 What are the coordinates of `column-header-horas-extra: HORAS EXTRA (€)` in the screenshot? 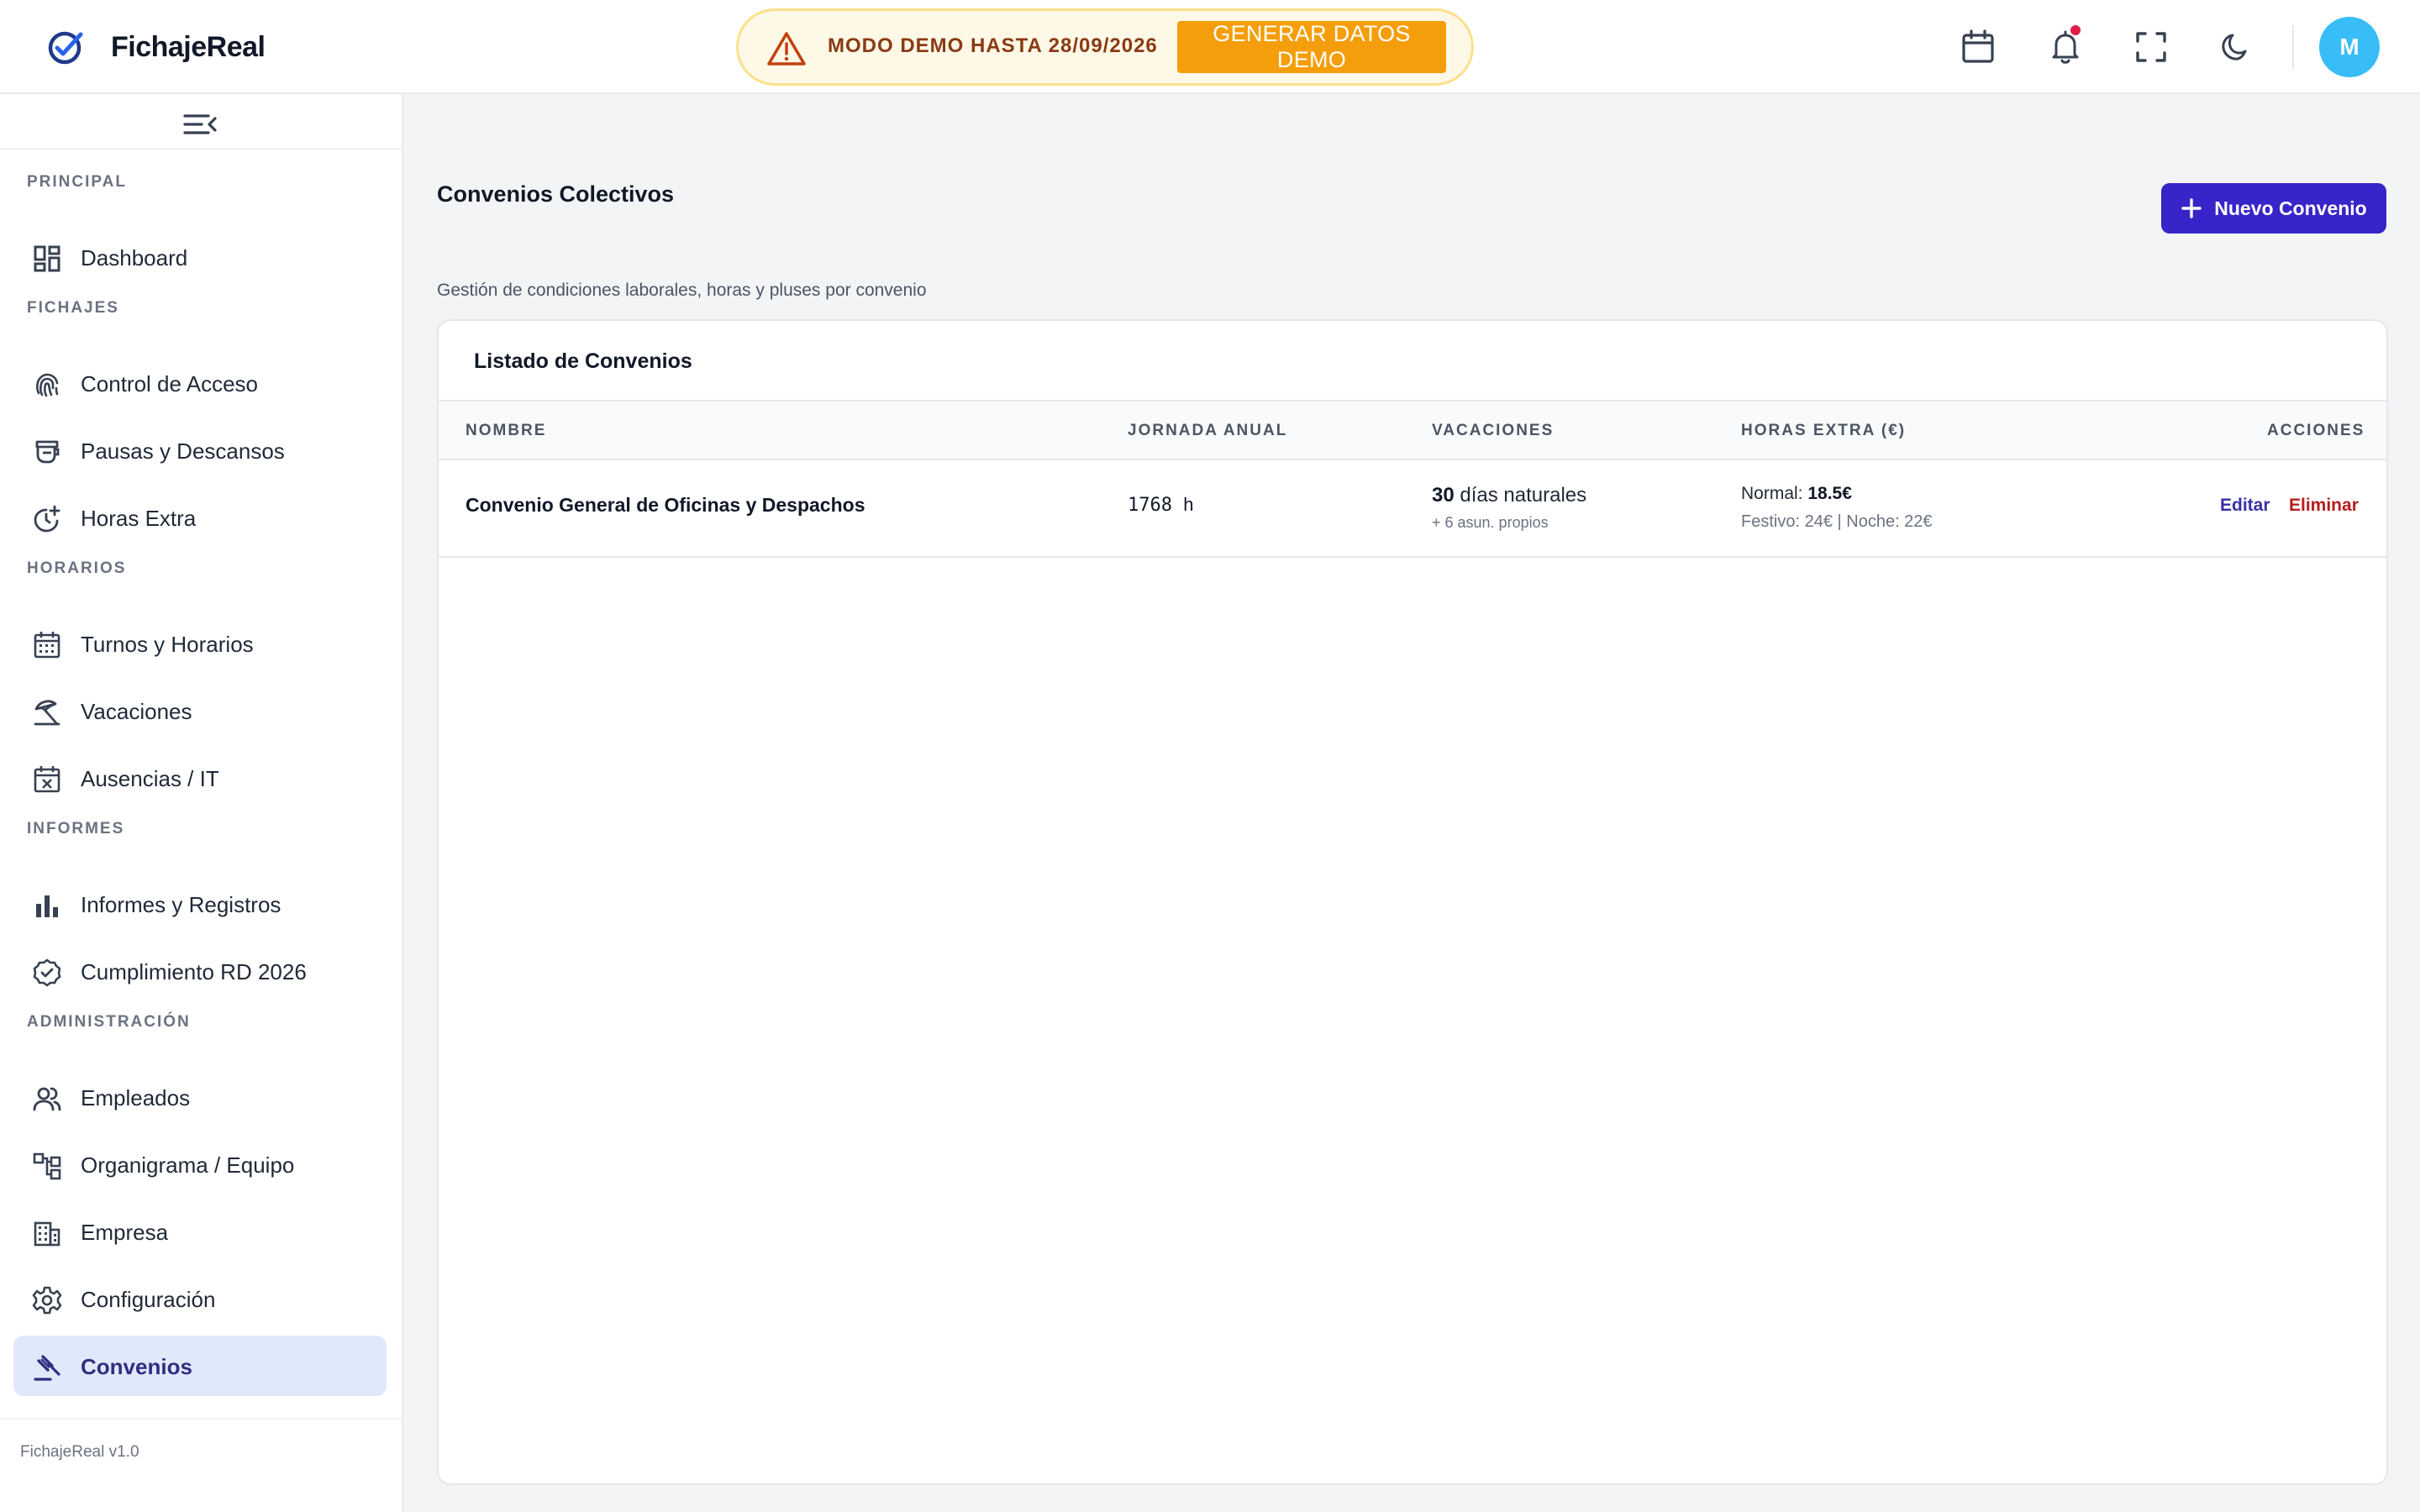 It's located at (1824, 430).